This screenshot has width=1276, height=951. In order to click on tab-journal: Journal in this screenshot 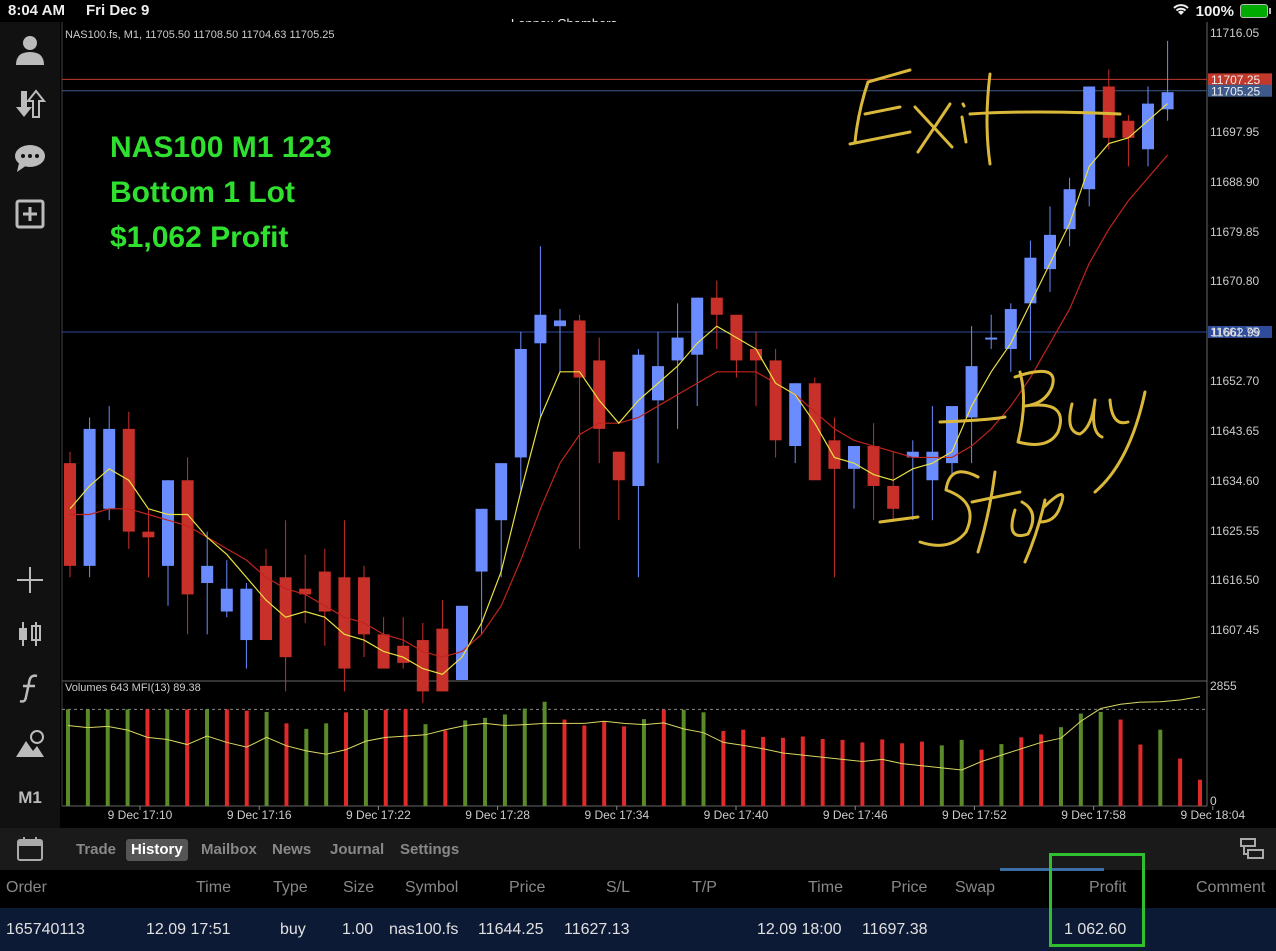, I will do `click(357, 850)`.